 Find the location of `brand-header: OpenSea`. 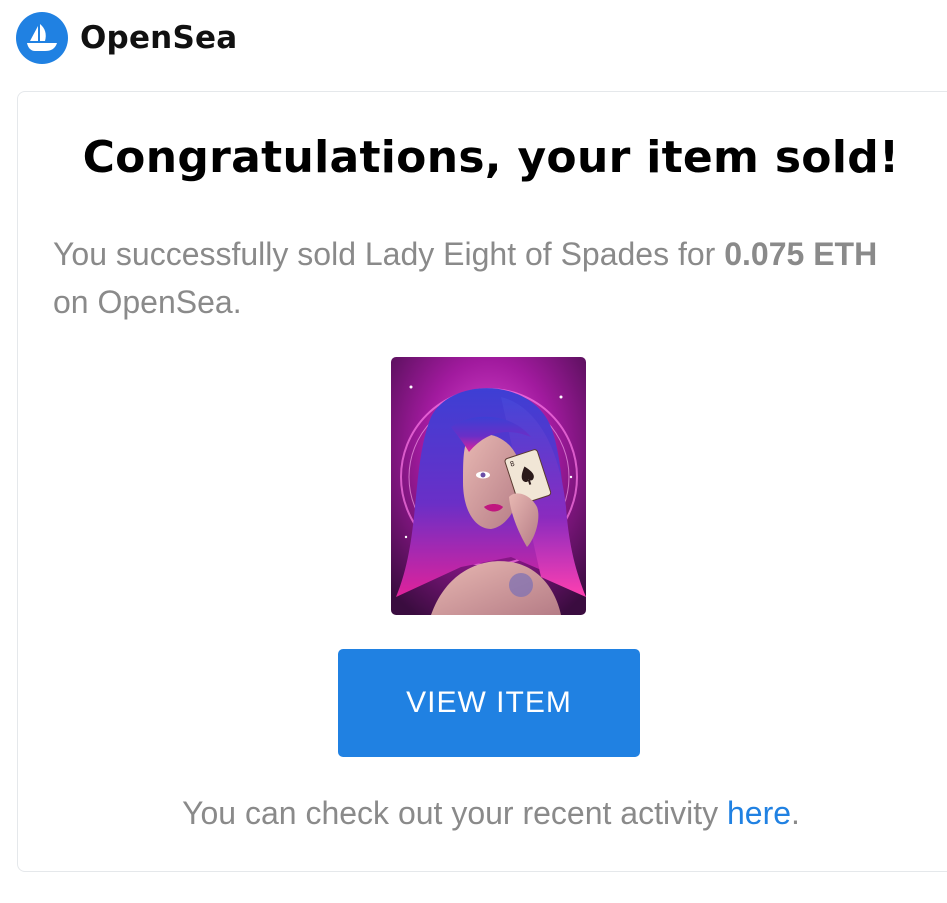

brand-header: OpenSea is located at coordinates (126, 38).